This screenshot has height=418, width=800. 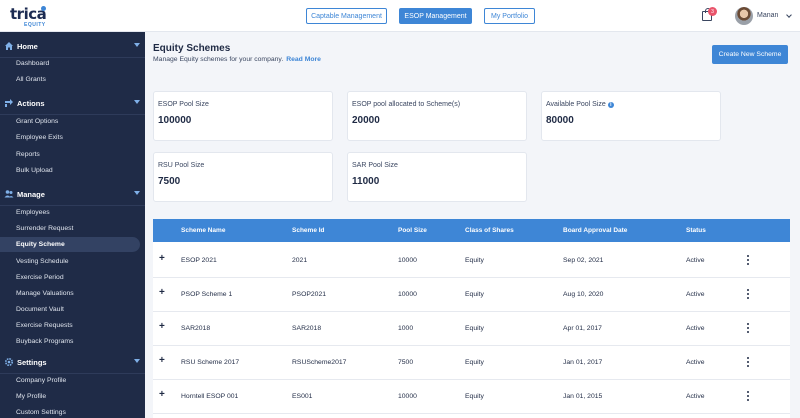 What do you see at coordinates (750, 54) in the screenshot?
I see `create-new-scheme-button: Create New Scheme` at bounding box center [750, 54].